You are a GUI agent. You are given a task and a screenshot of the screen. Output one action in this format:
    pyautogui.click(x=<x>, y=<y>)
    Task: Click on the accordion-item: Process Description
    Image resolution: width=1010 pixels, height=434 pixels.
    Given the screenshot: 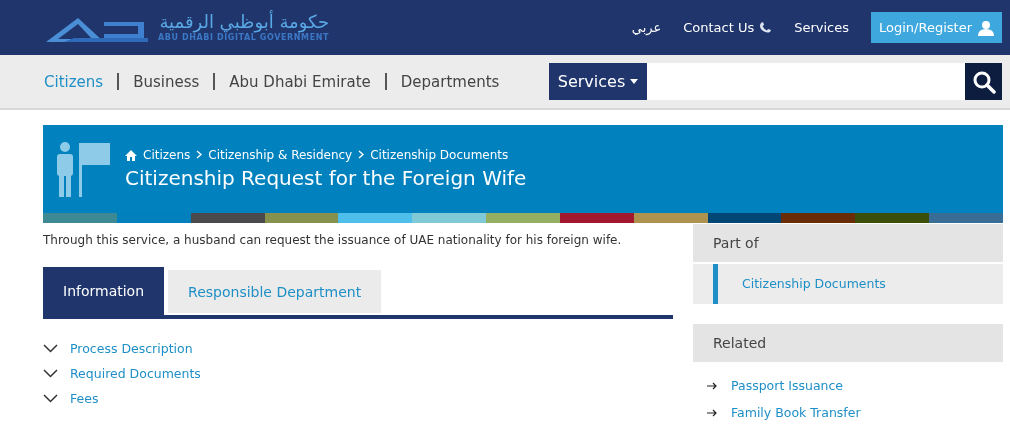 What is the action you would take?
    pyautogui.click(x=358, y=348)
    